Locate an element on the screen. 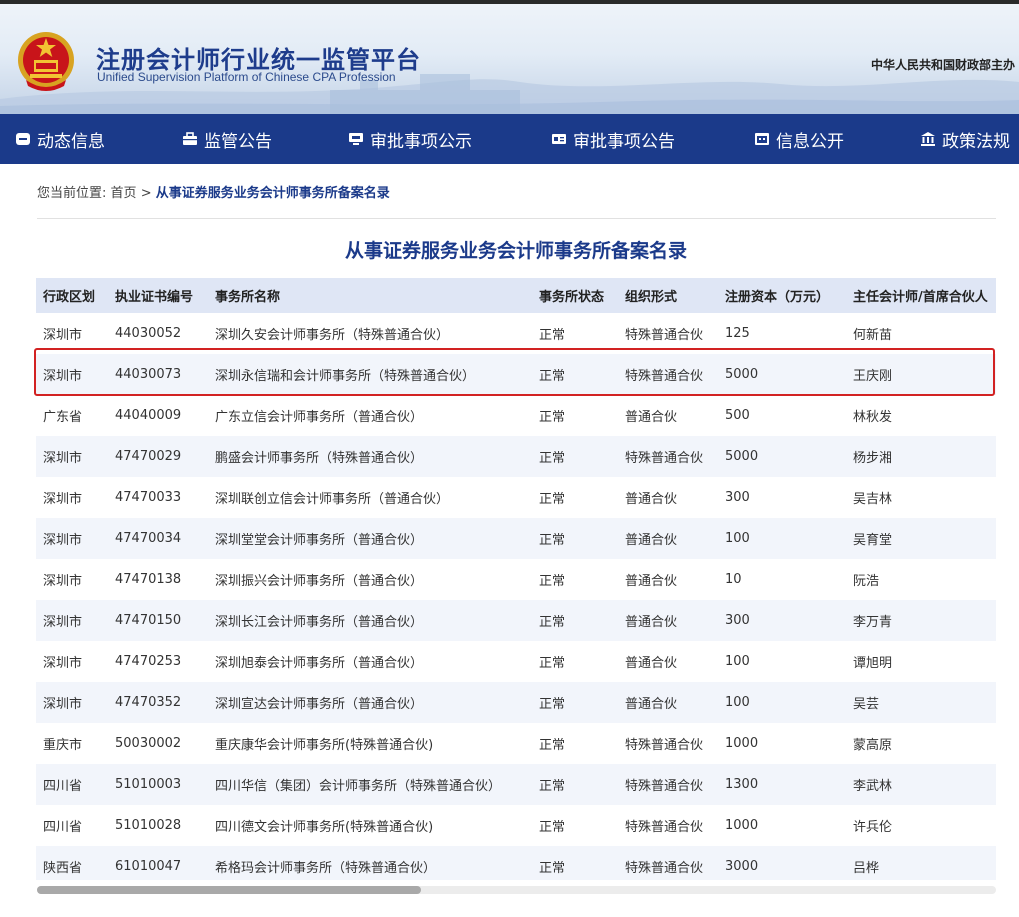 The height and width of the screenshot is (917, 1019). cell-chief-partner: 何新苗 is located at coordinates (921, 333).